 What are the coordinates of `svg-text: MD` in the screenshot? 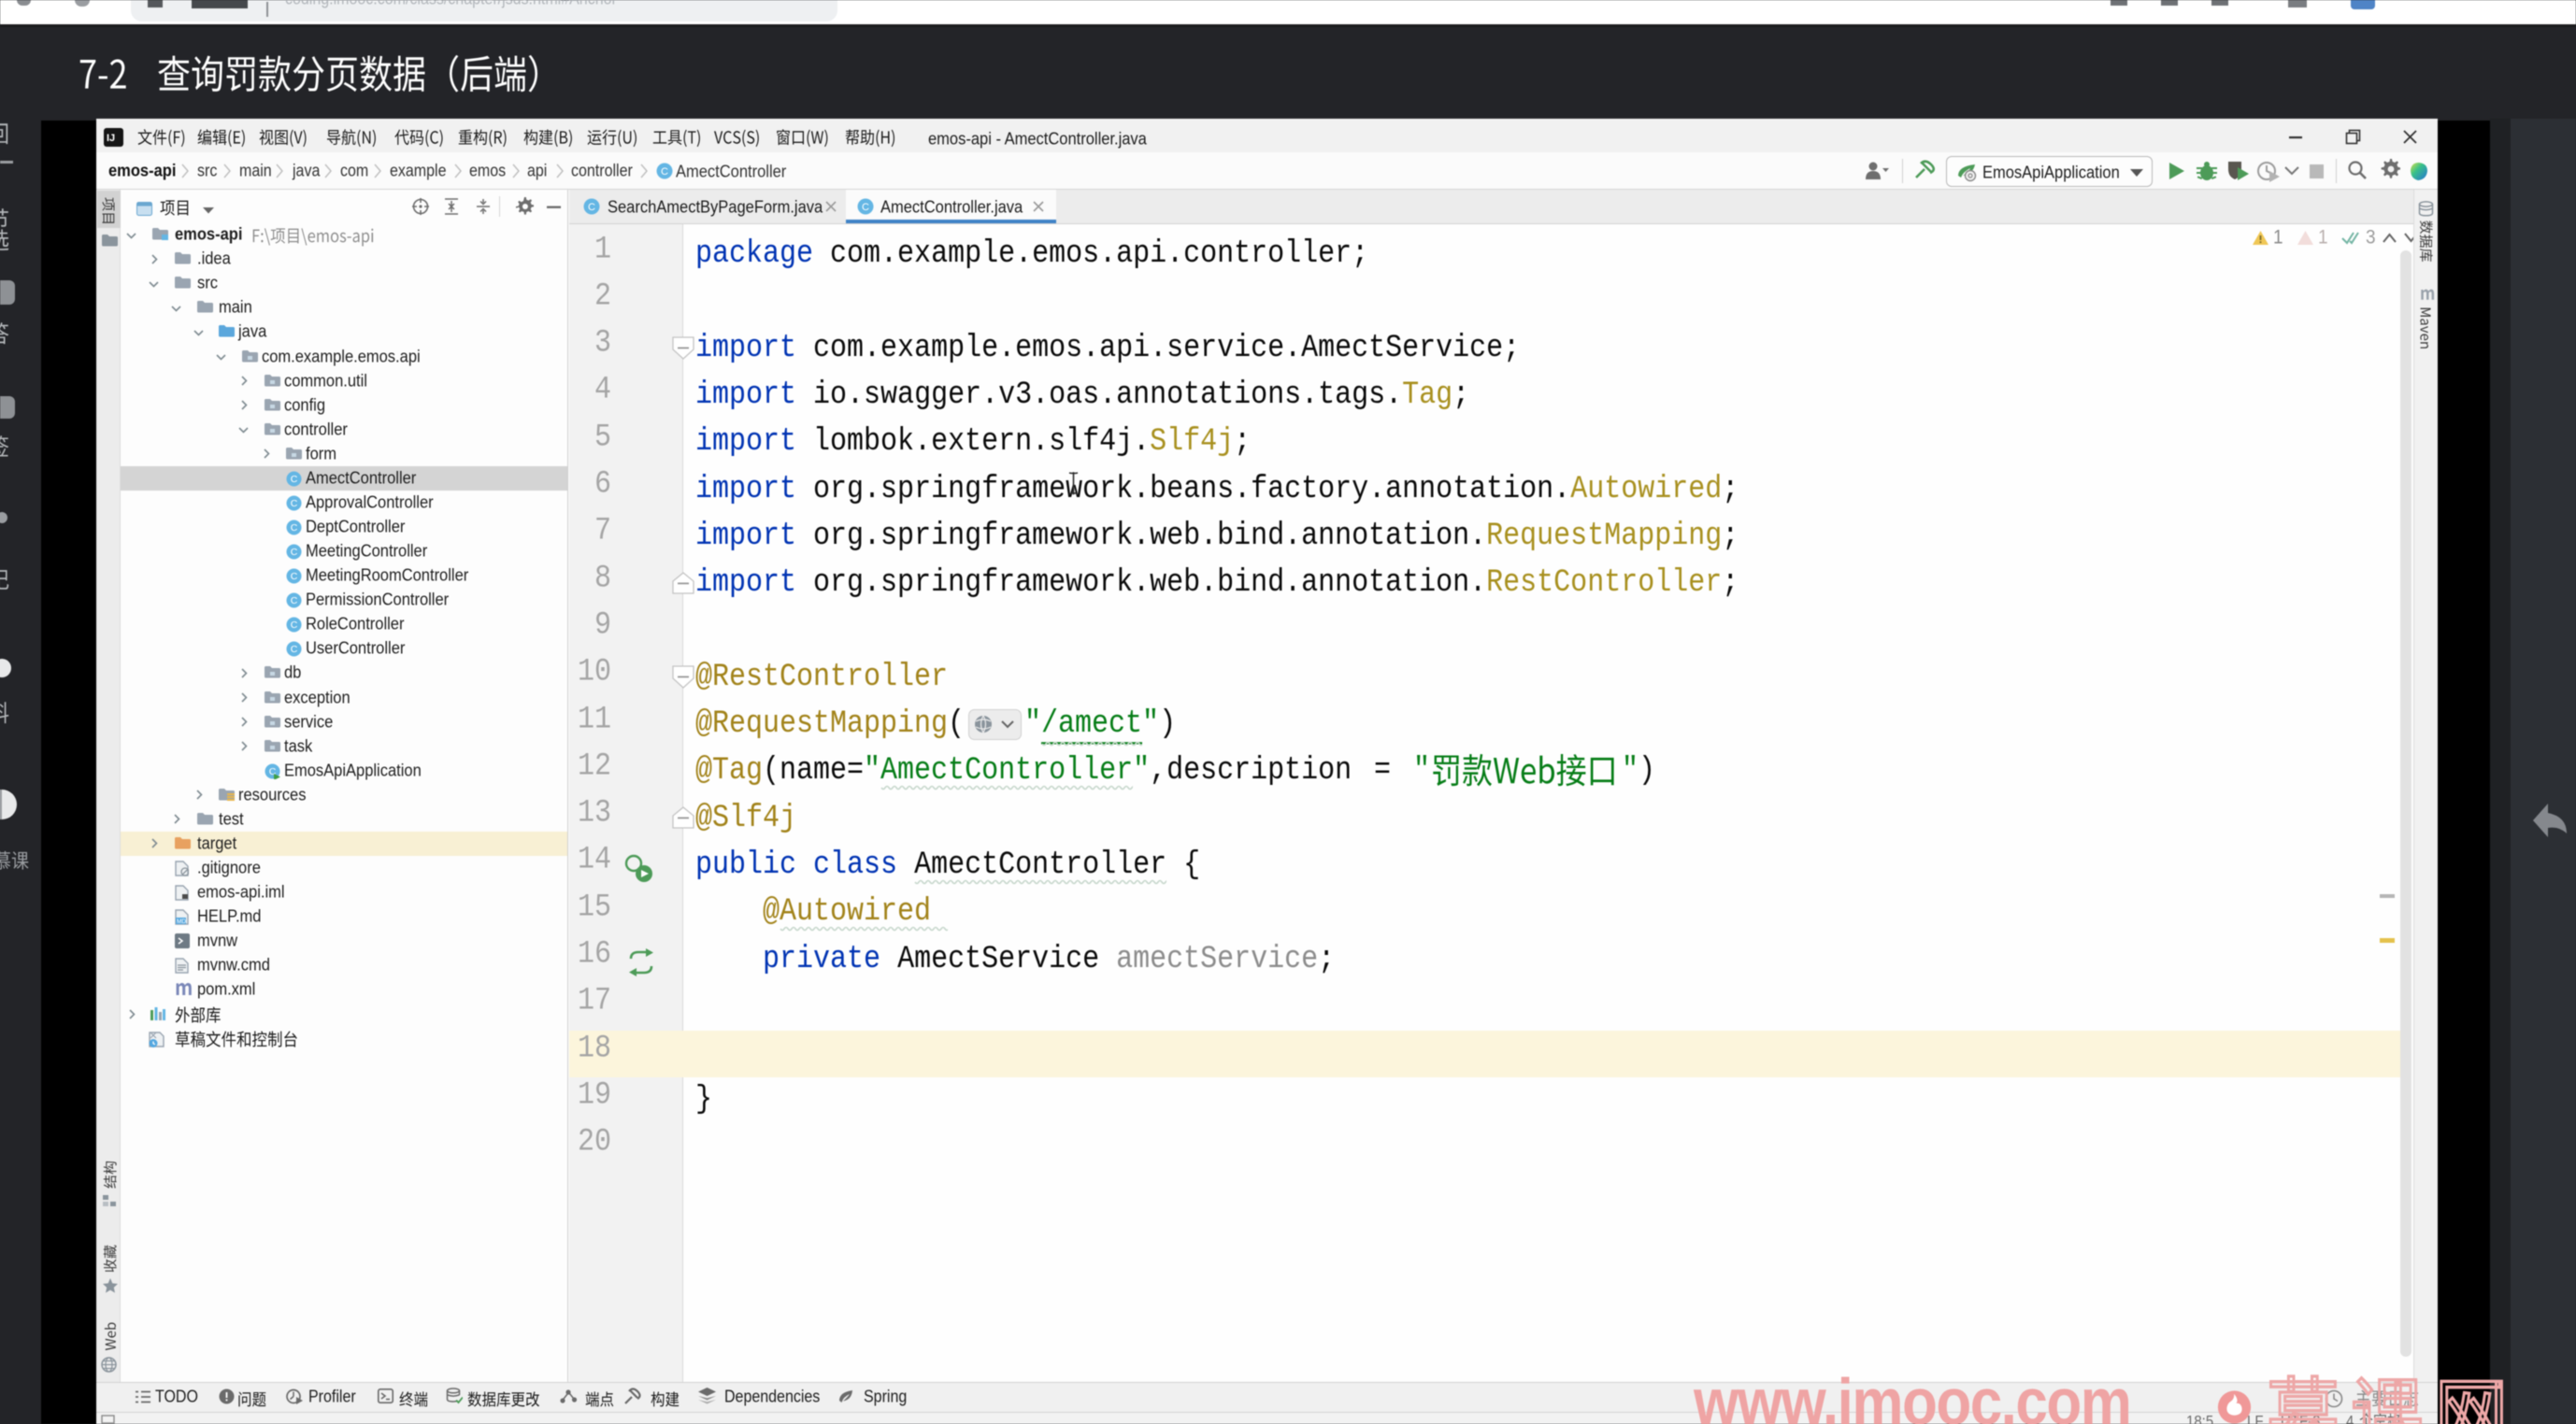 It's located at (181, 921).